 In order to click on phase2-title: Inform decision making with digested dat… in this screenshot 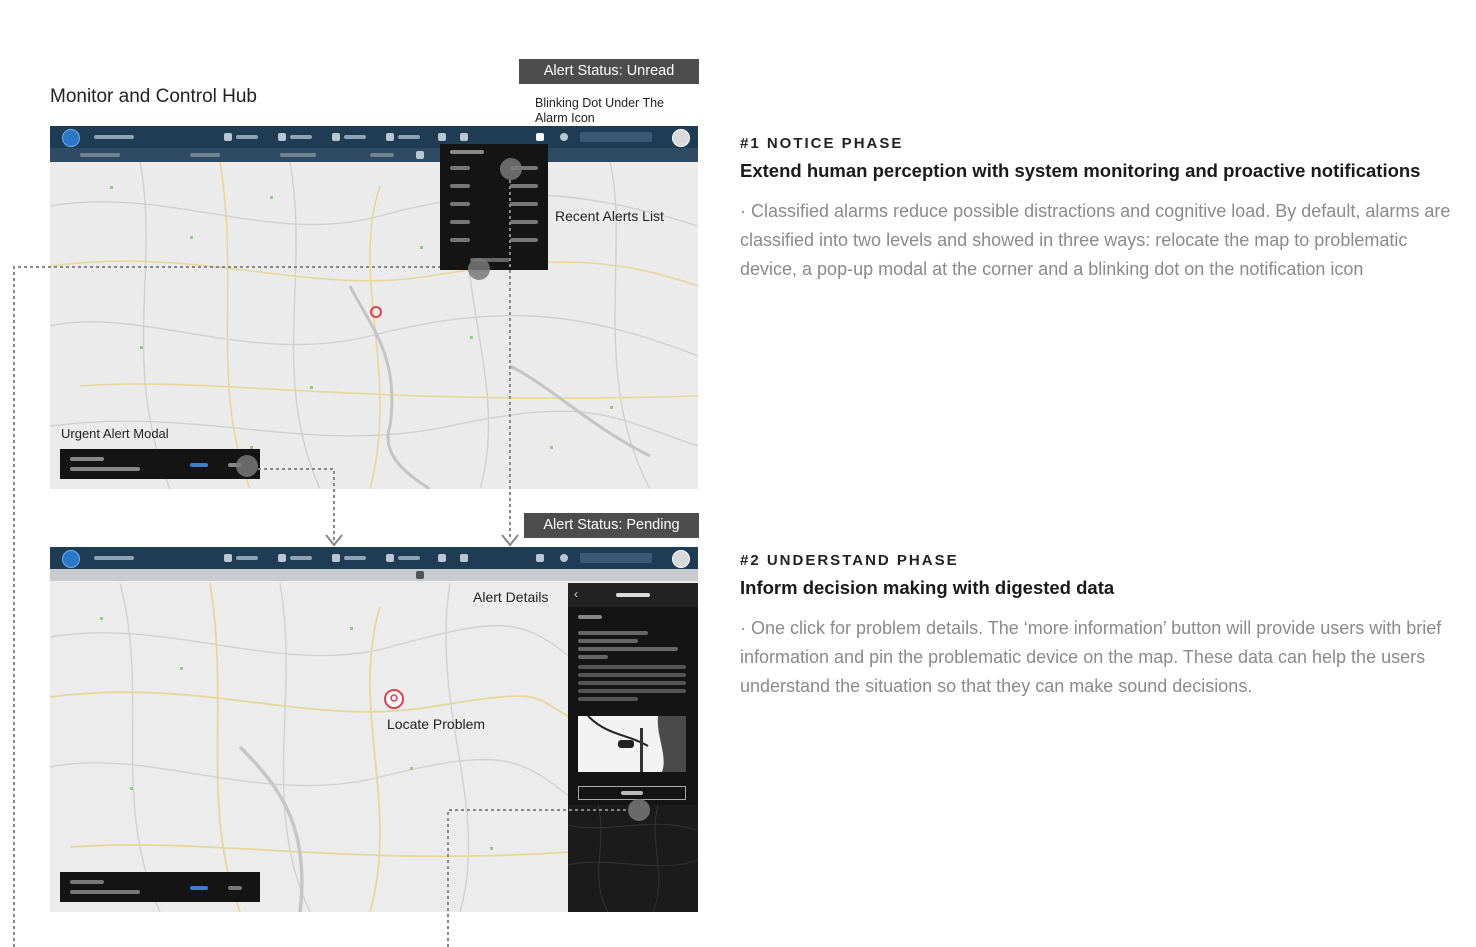, I will do `click(927, 587)`.